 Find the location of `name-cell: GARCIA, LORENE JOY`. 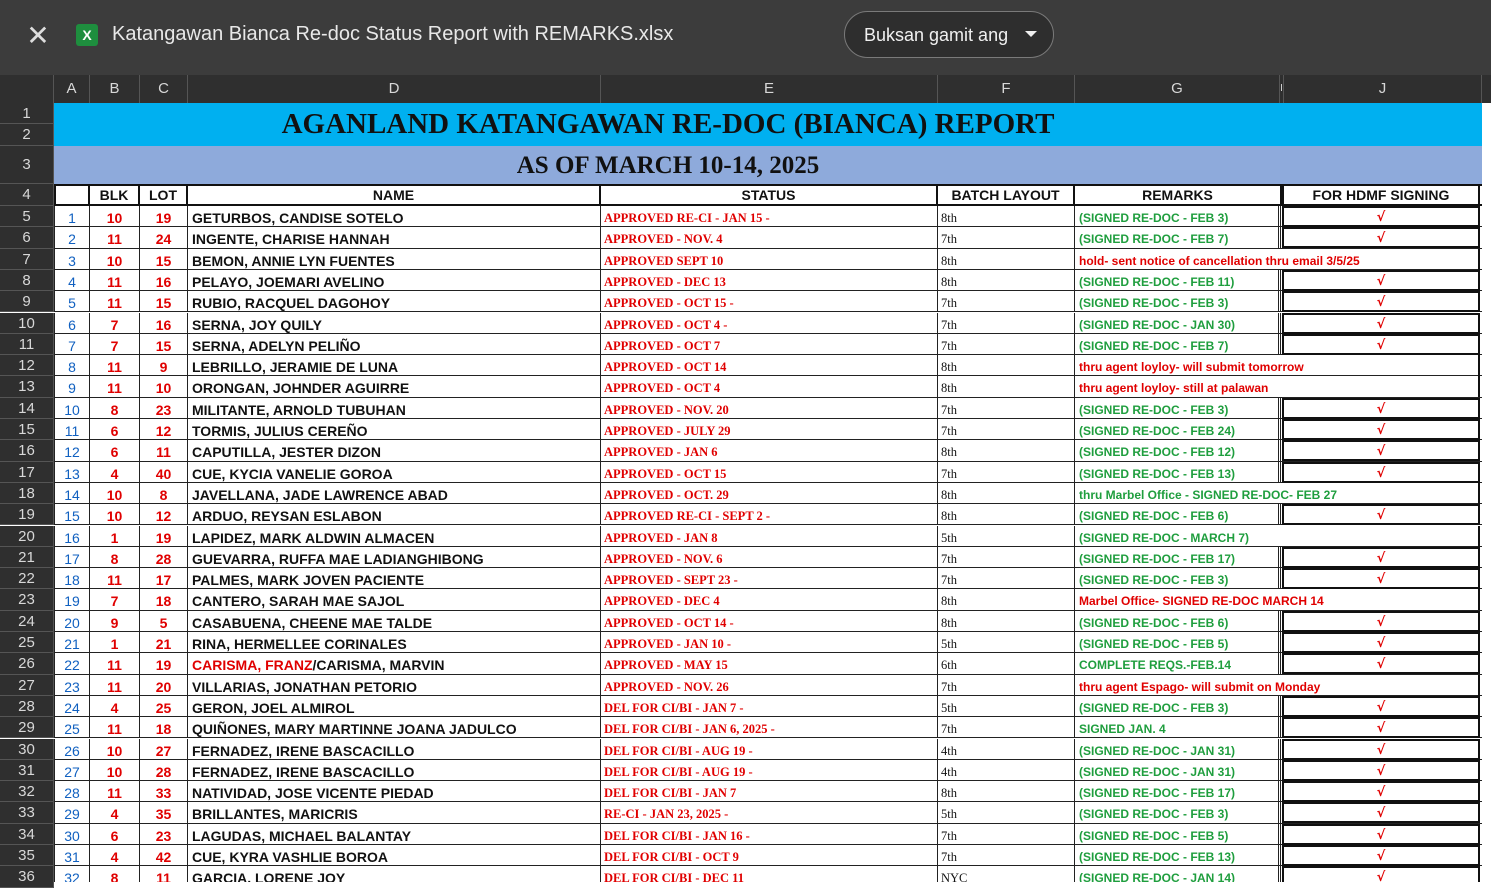

name-cell: GARCIA, LORENE JOY is located at coordinates (394, 874).